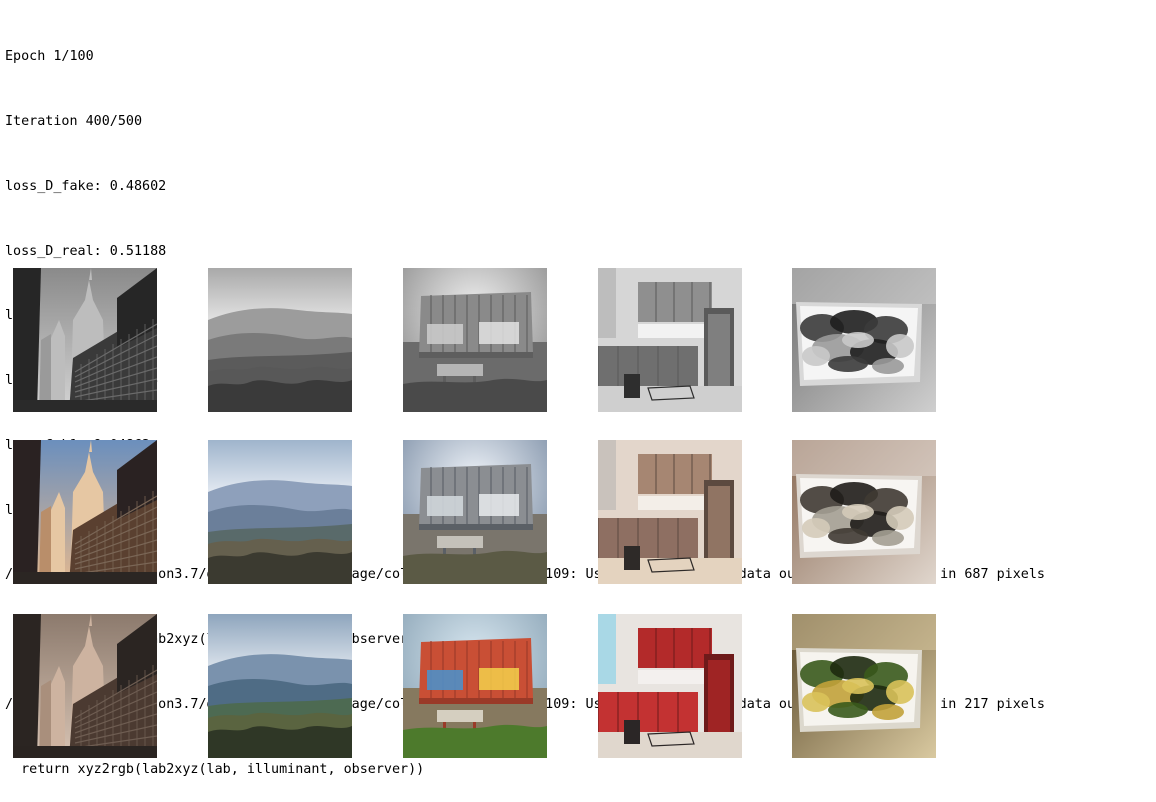 The height and width of the screenshot is (802, 1156). Describe the element at coordinates (475, 512) in the screenshot. I see `predicted-color-image-freight-boxcar` at that location.